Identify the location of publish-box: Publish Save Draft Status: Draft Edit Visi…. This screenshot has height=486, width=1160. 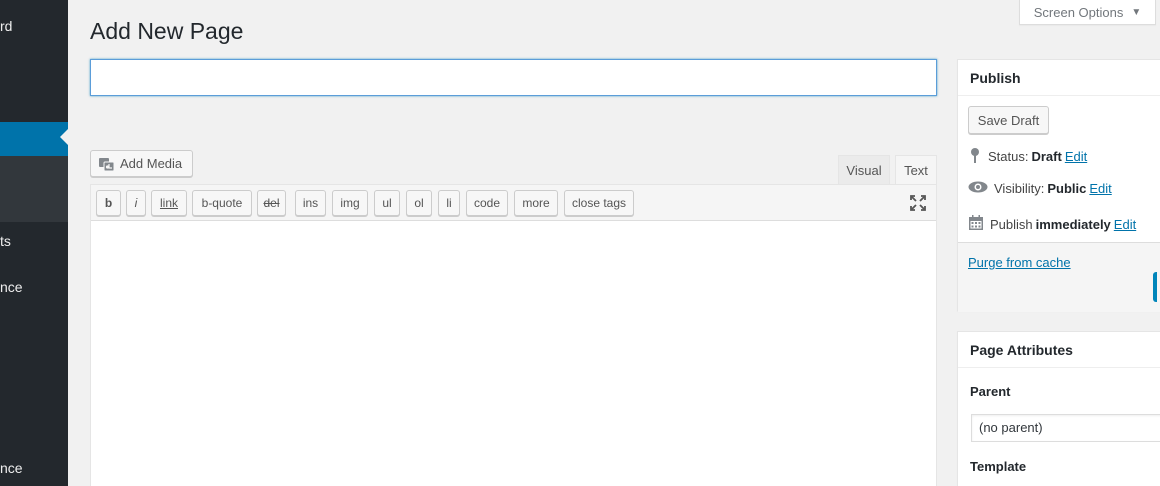
(1058, 185).